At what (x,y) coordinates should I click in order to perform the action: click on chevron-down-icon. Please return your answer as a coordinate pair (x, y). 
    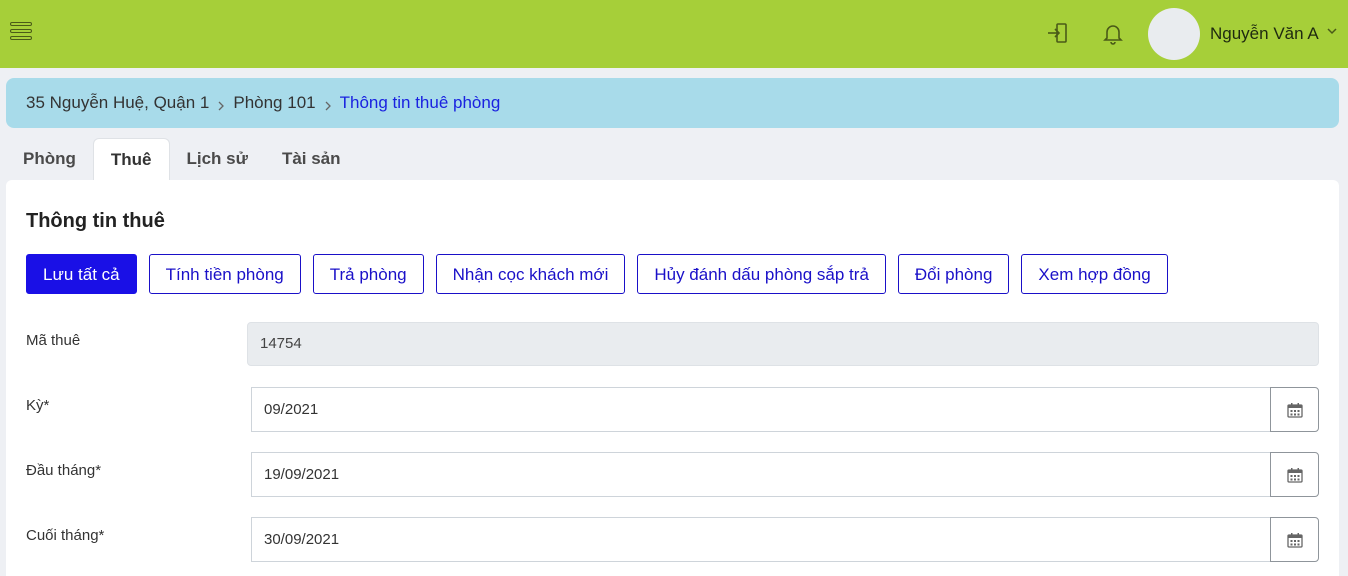
    Looking at the image, I should click on (1332, 31).